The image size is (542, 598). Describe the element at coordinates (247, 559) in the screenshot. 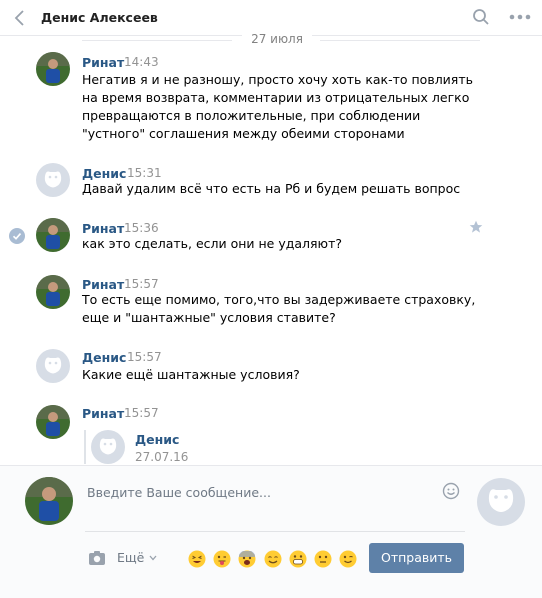

I see `emoji-fearful-icon` at that location.